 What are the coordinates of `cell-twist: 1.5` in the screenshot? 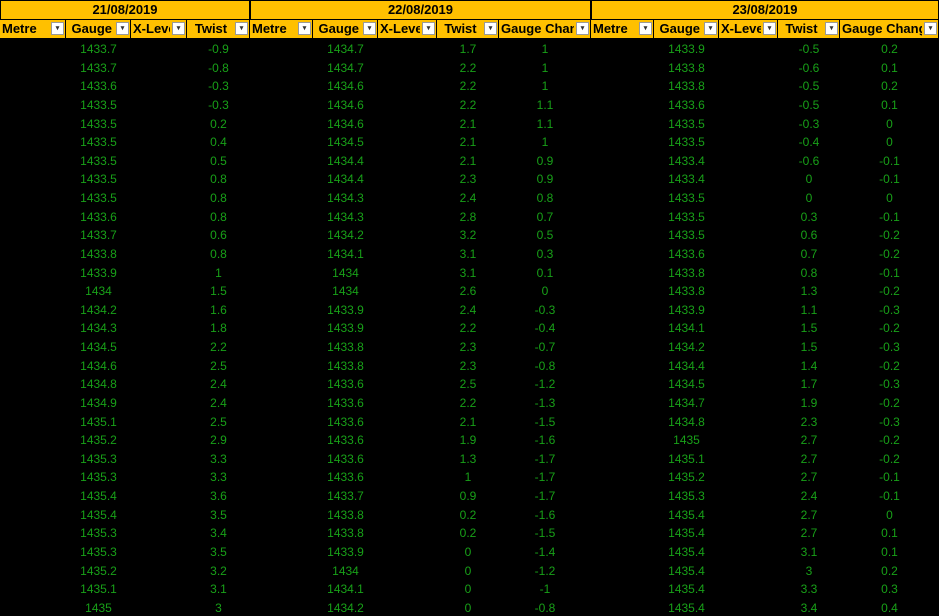 It's located at (809, 347).